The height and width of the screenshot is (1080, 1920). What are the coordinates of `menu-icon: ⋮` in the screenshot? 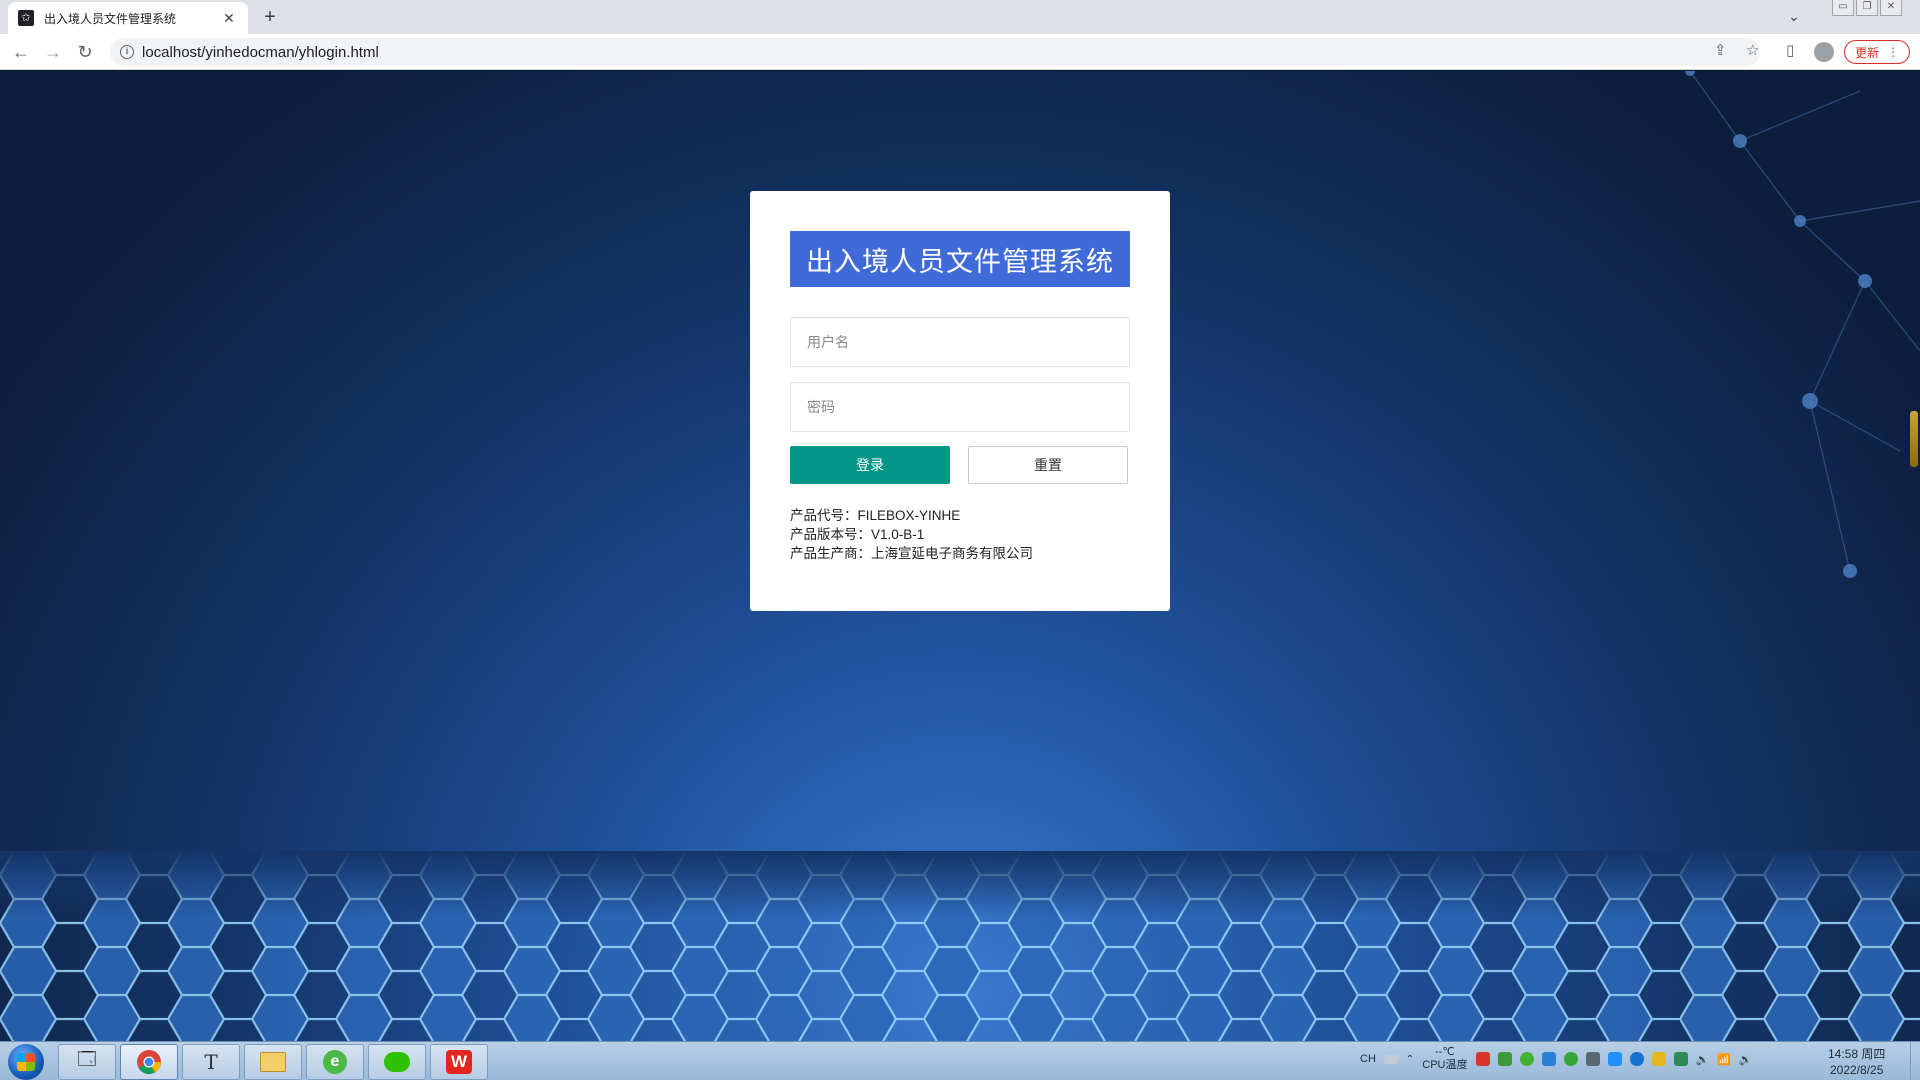 It's located at (1893, 52).